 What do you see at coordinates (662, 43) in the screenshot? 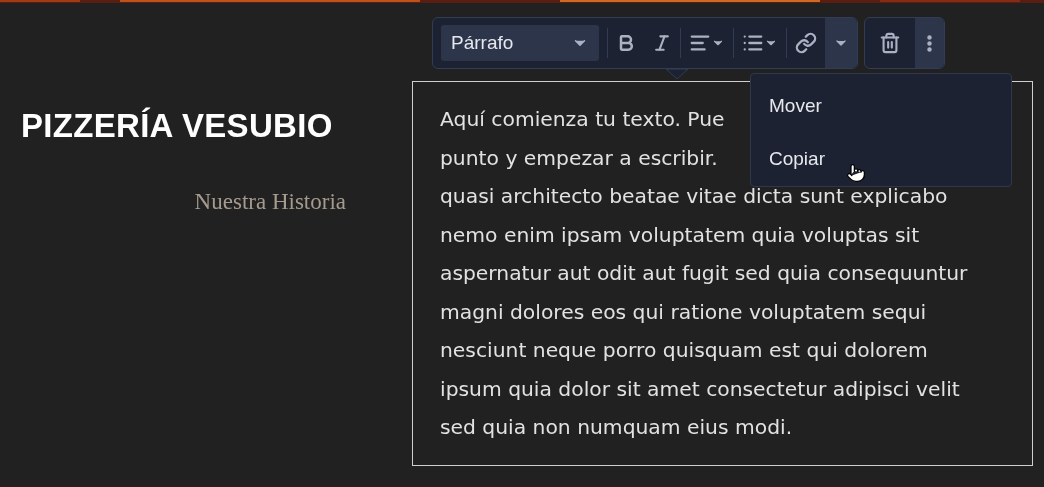
I see `italic-icon` at bounding box center [662, 43].